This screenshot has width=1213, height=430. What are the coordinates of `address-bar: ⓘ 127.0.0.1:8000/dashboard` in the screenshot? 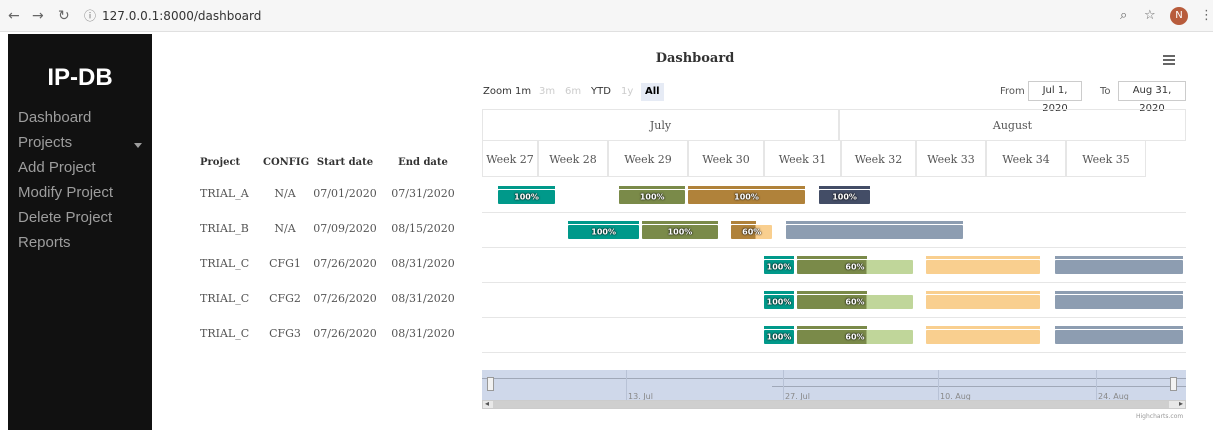 It's located at (634, 16).